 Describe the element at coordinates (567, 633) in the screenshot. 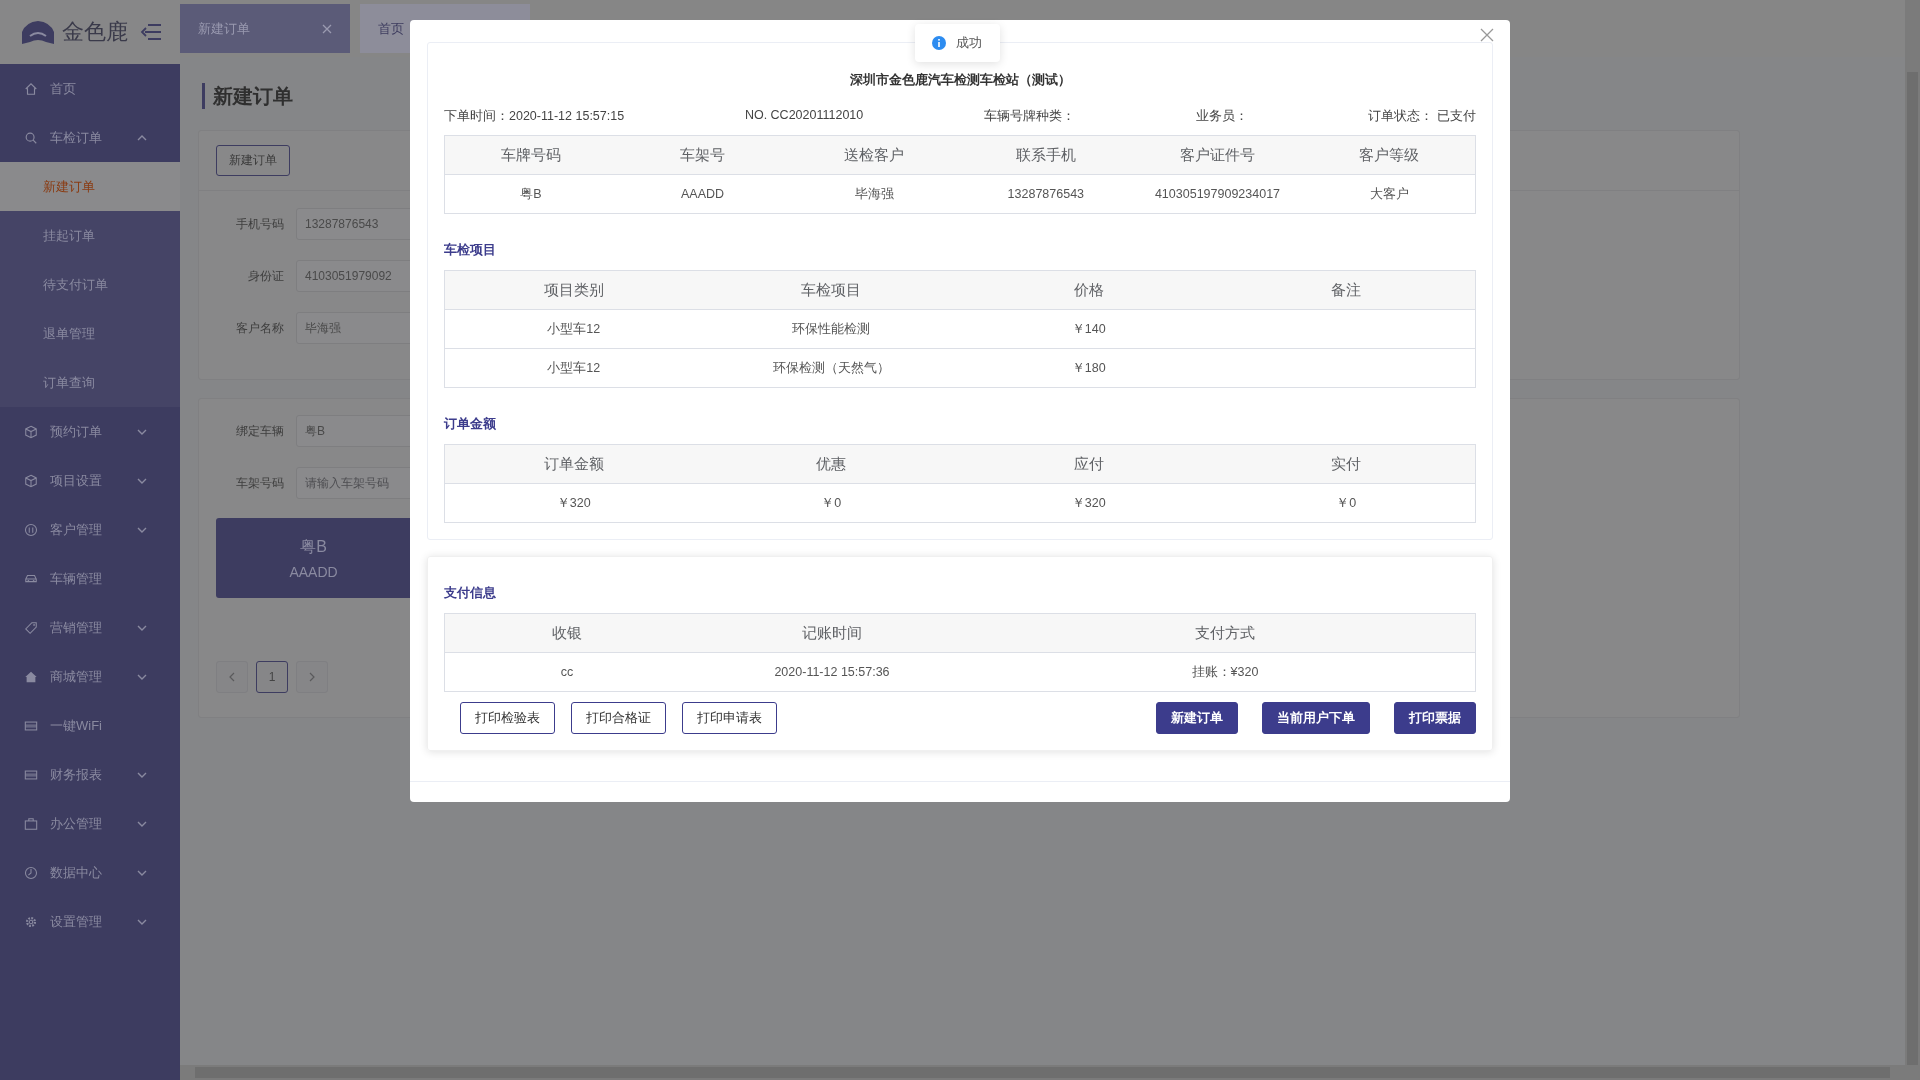

I see `column-header: 收银` at that location.